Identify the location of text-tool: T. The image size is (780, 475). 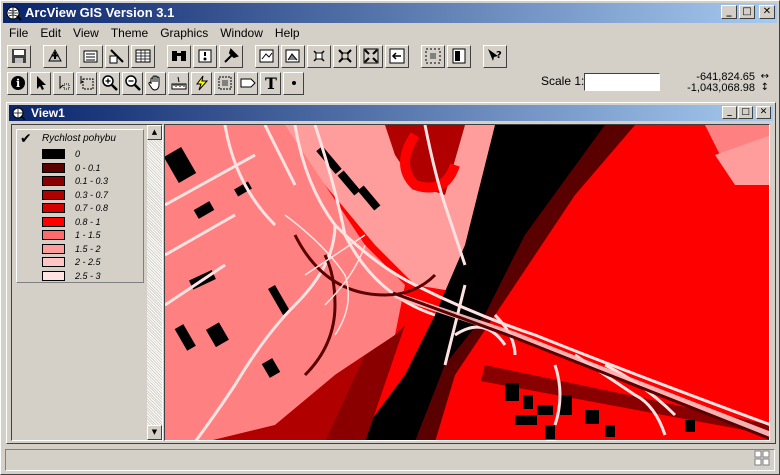
(270, 83).